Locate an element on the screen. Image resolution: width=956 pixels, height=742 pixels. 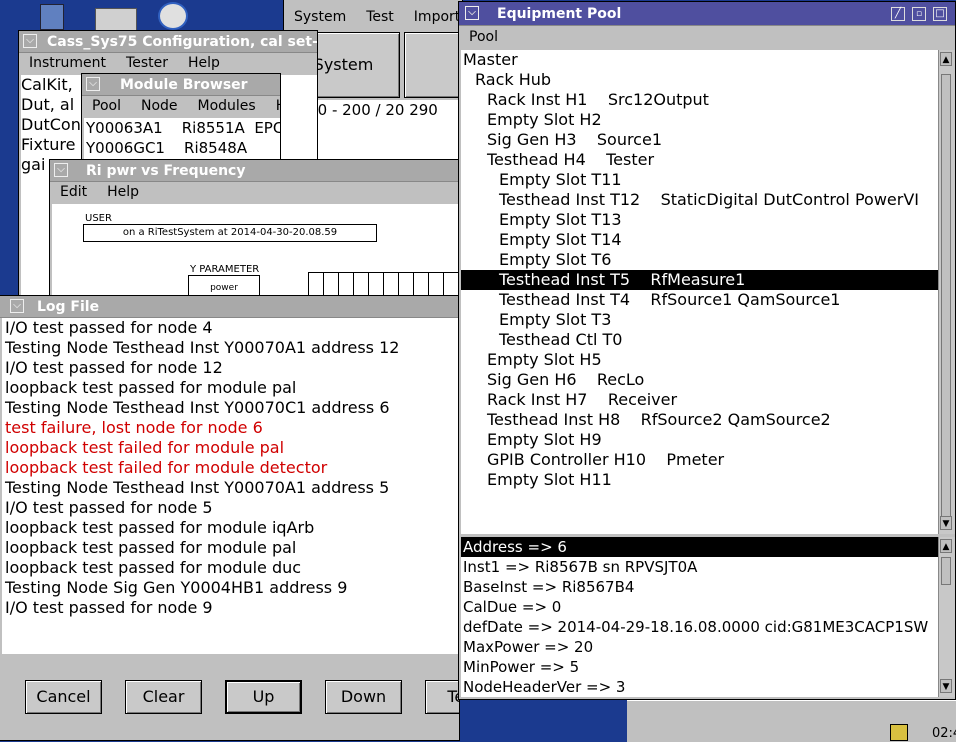
menu-tester: Tester is located at coordinates (147, 63).